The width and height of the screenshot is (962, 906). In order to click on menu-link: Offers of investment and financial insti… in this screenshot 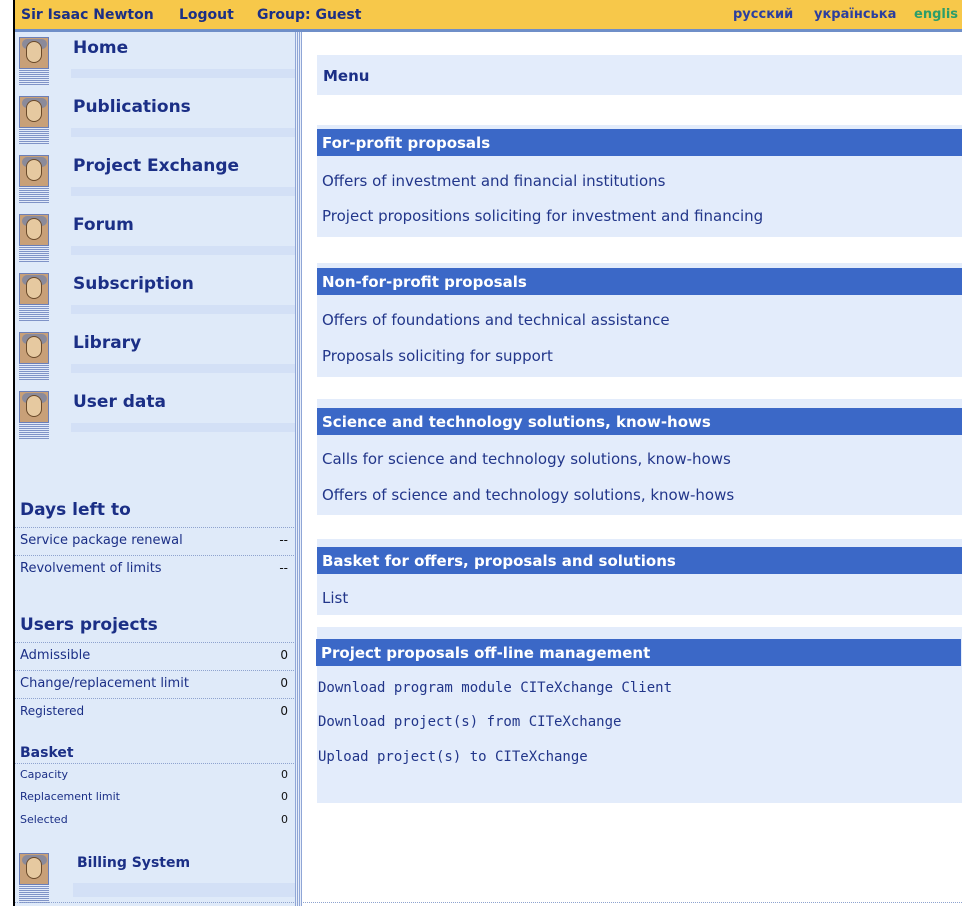, I will do `click(493, 181)`.